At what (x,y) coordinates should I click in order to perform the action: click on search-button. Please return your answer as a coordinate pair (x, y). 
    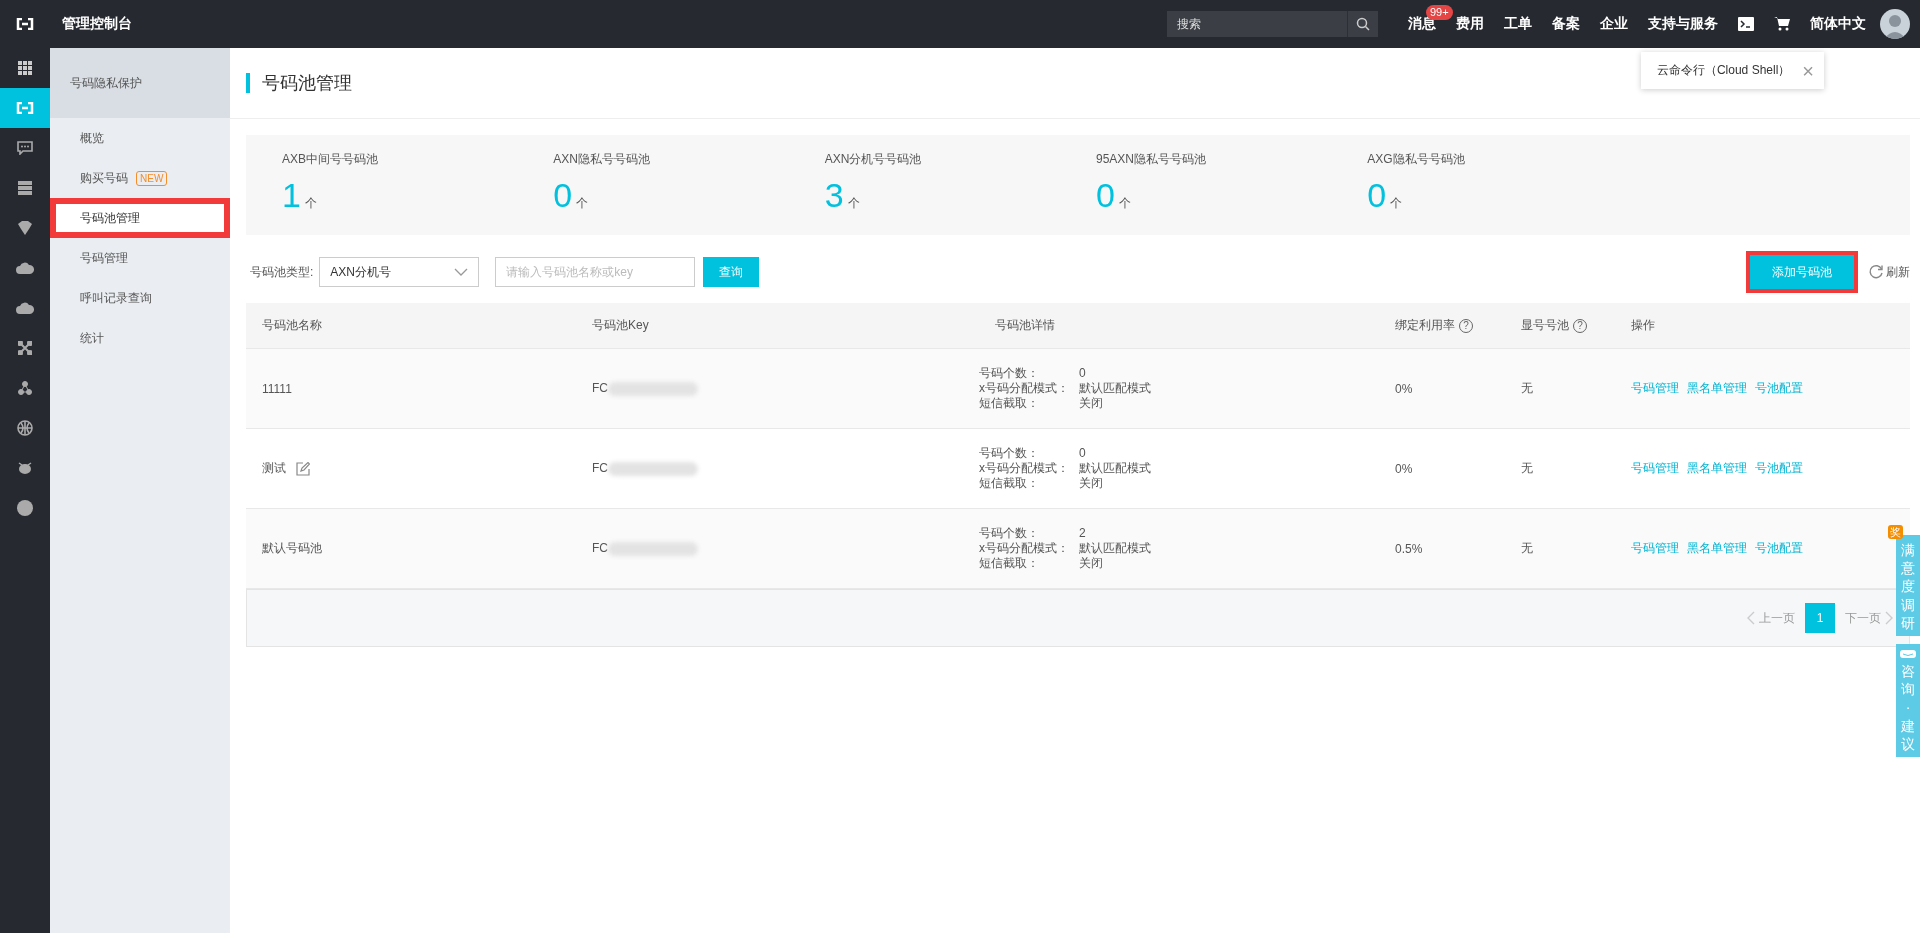
    Looking at the image, I should click on (1362, 24).